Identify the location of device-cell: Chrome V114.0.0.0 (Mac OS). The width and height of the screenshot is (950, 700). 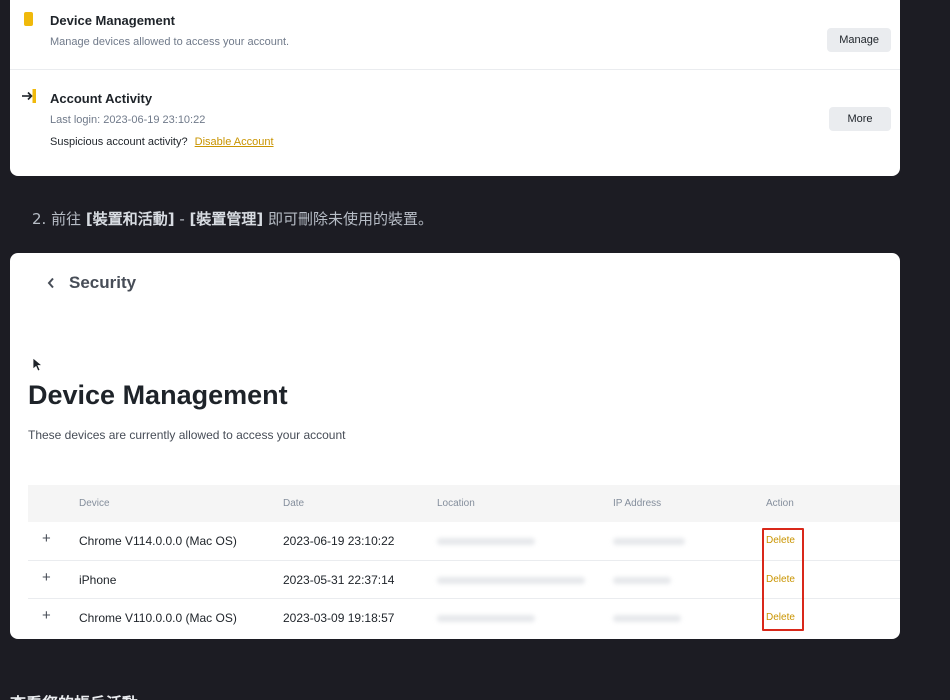
(158, 541).